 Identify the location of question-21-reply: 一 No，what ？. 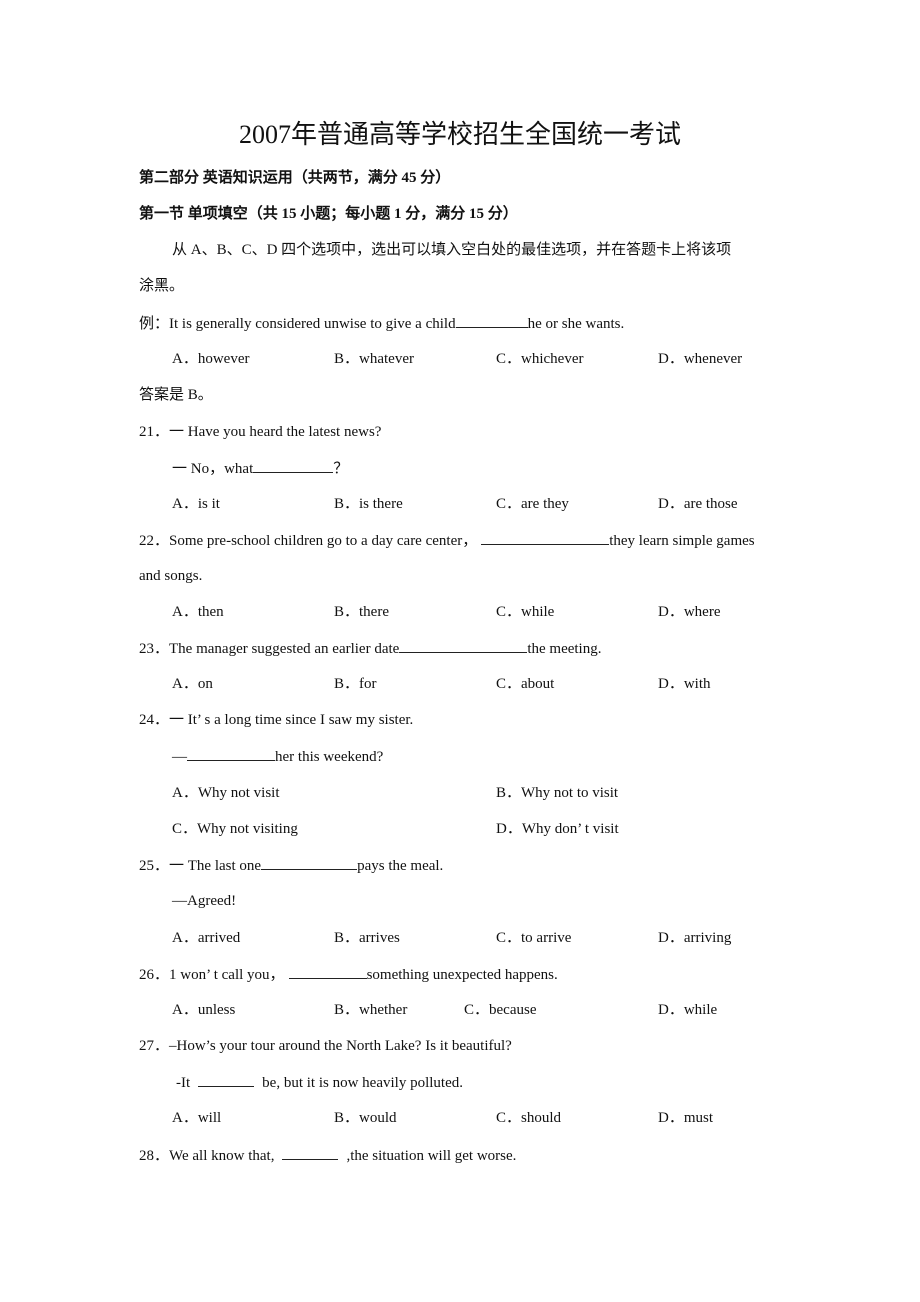
(260, 468).